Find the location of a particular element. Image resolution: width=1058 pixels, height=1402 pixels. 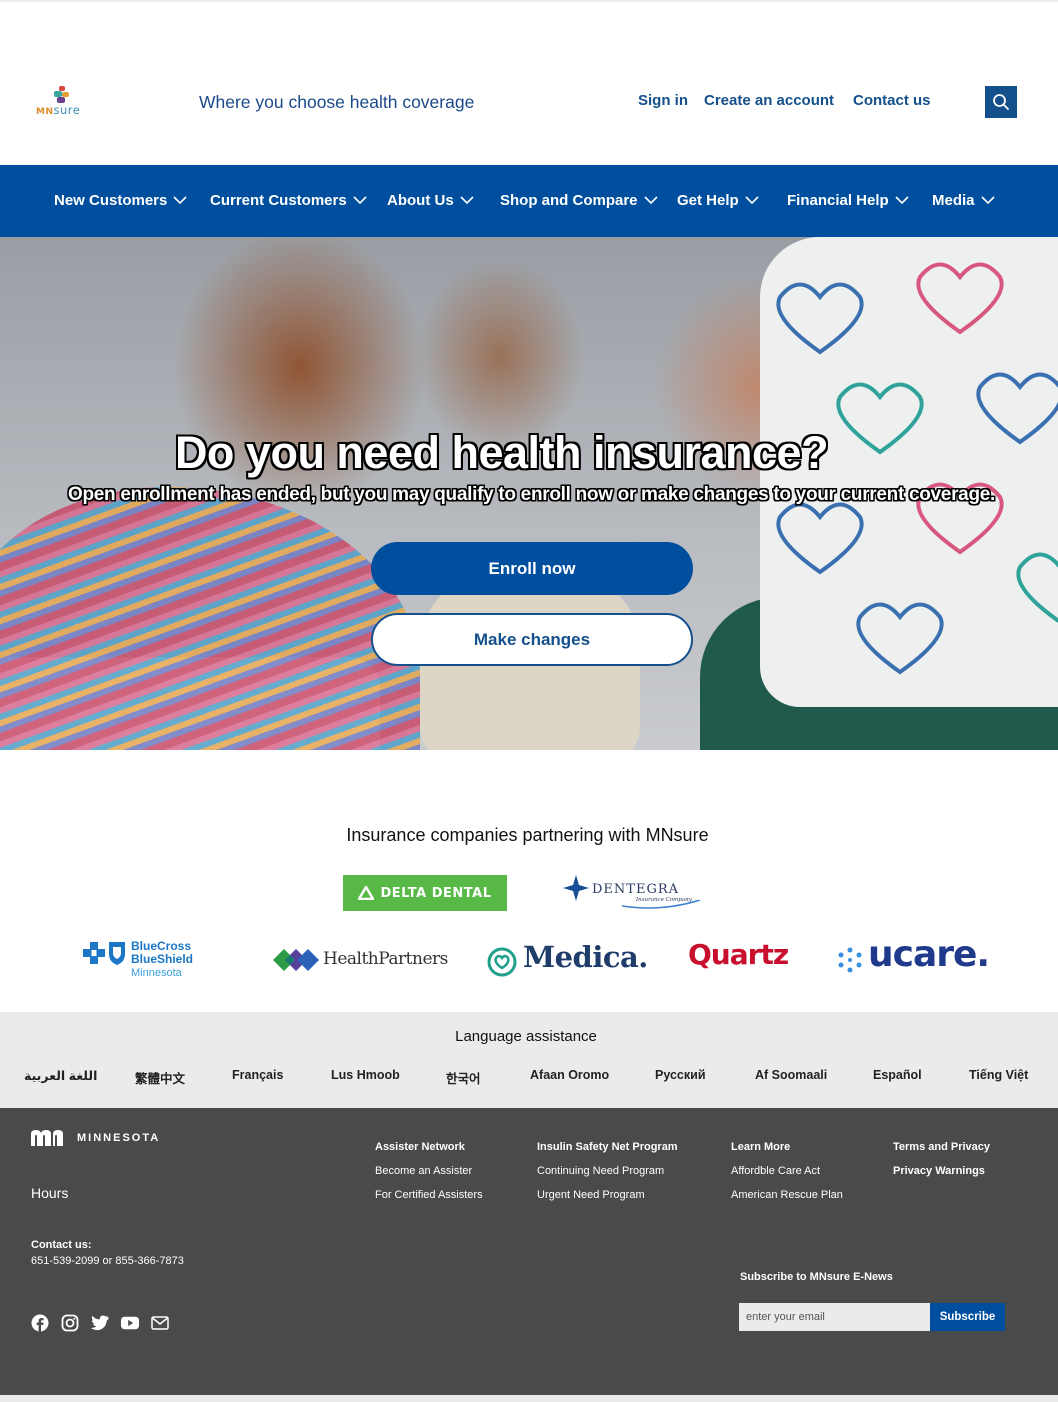

privacy-warnings-link: Privacy Warnings is located at coordinates (941, 1171).